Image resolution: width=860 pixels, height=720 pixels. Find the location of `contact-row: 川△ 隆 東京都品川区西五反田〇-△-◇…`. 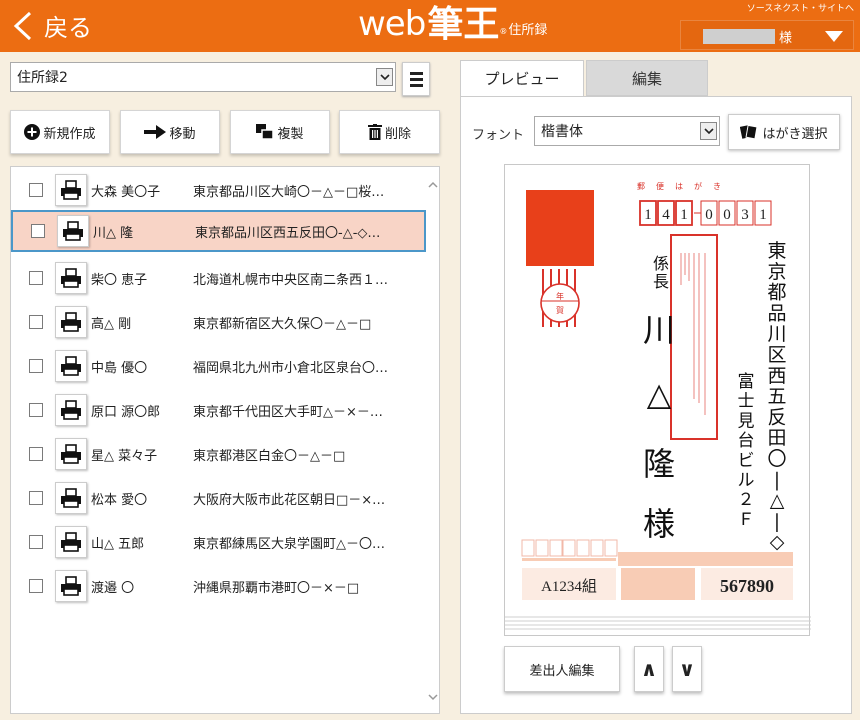

contact-row: 川△ 隆 東京都品川区西五反田〇-△-◇… is located at coordinates (218, 231).